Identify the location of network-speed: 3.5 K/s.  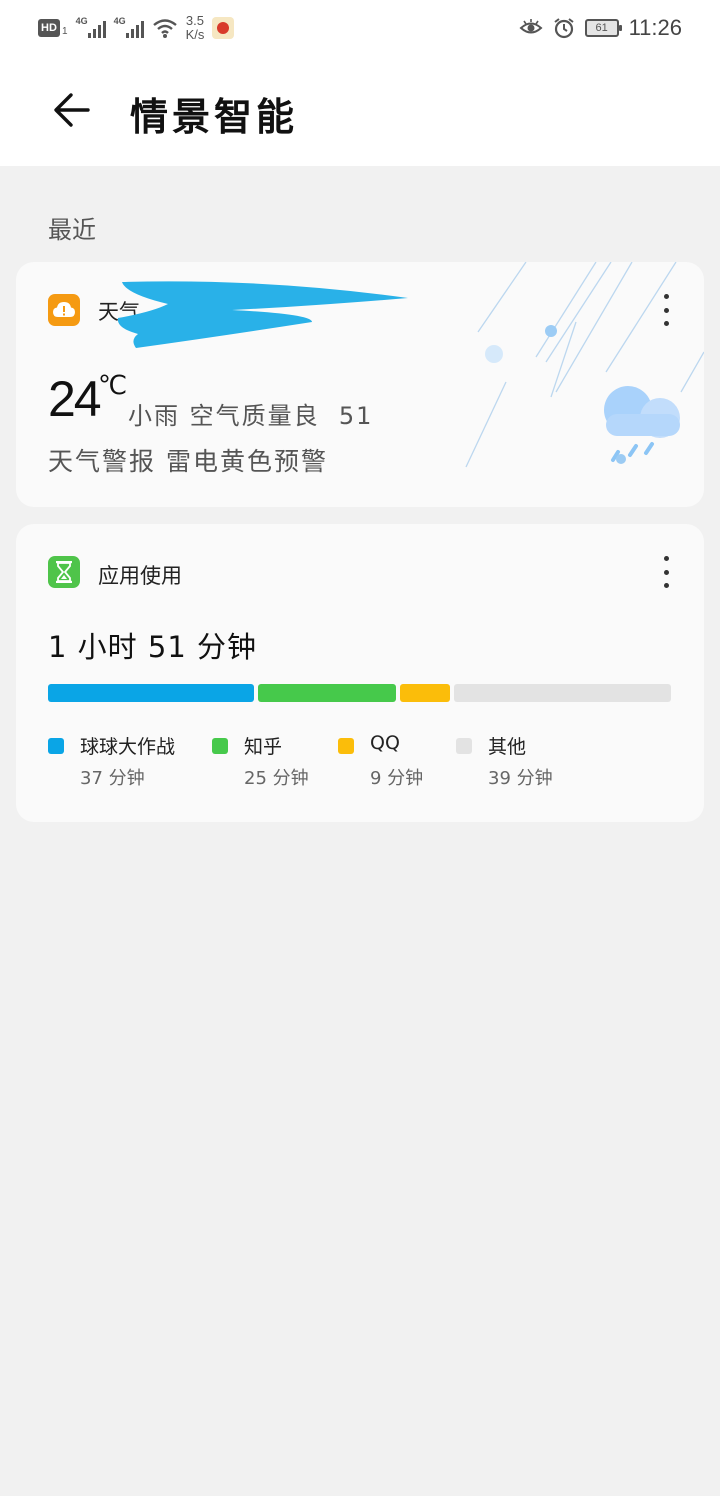
(195, 28).